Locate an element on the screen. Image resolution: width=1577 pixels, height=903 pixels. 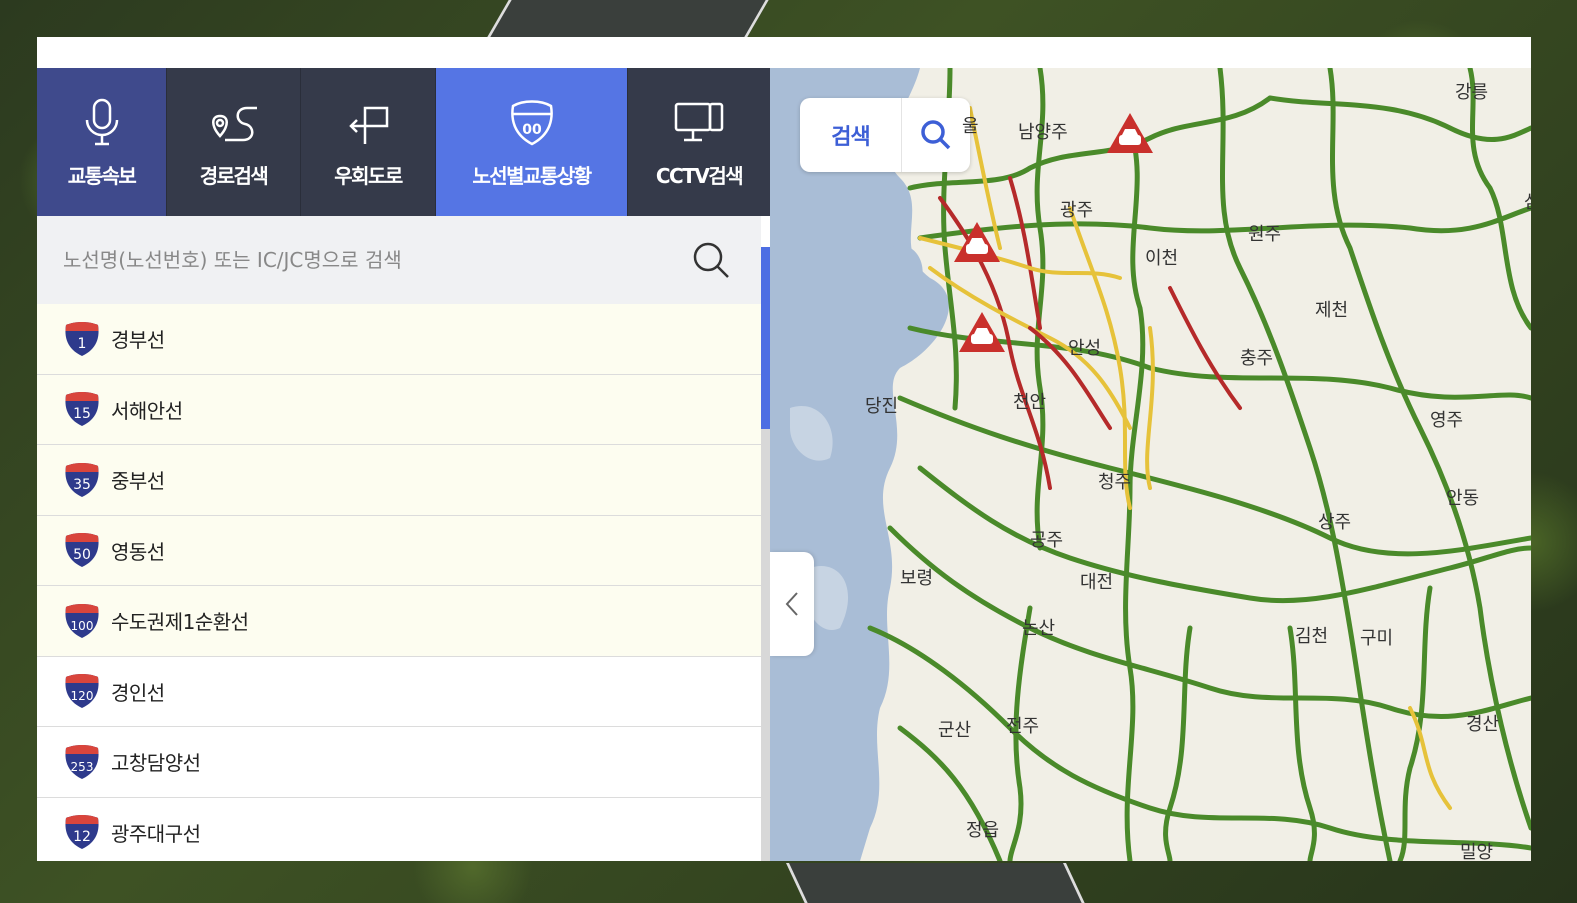
map-city-label: 천안 is located at coordinates (1030, 402).